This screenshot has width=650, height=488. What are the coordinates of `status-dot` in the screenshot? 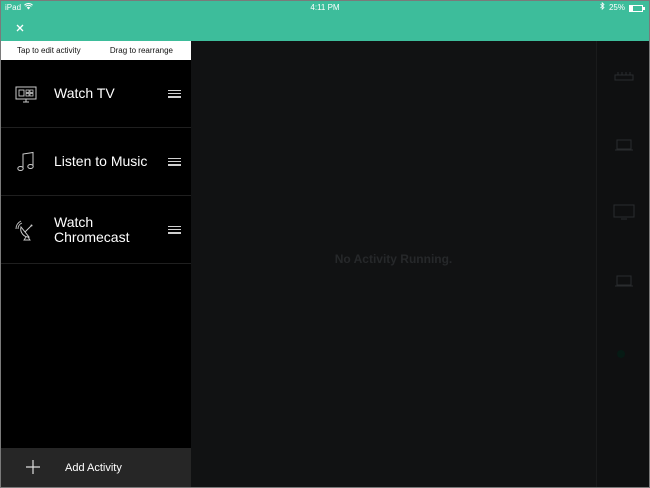 It's located at (621, 354).